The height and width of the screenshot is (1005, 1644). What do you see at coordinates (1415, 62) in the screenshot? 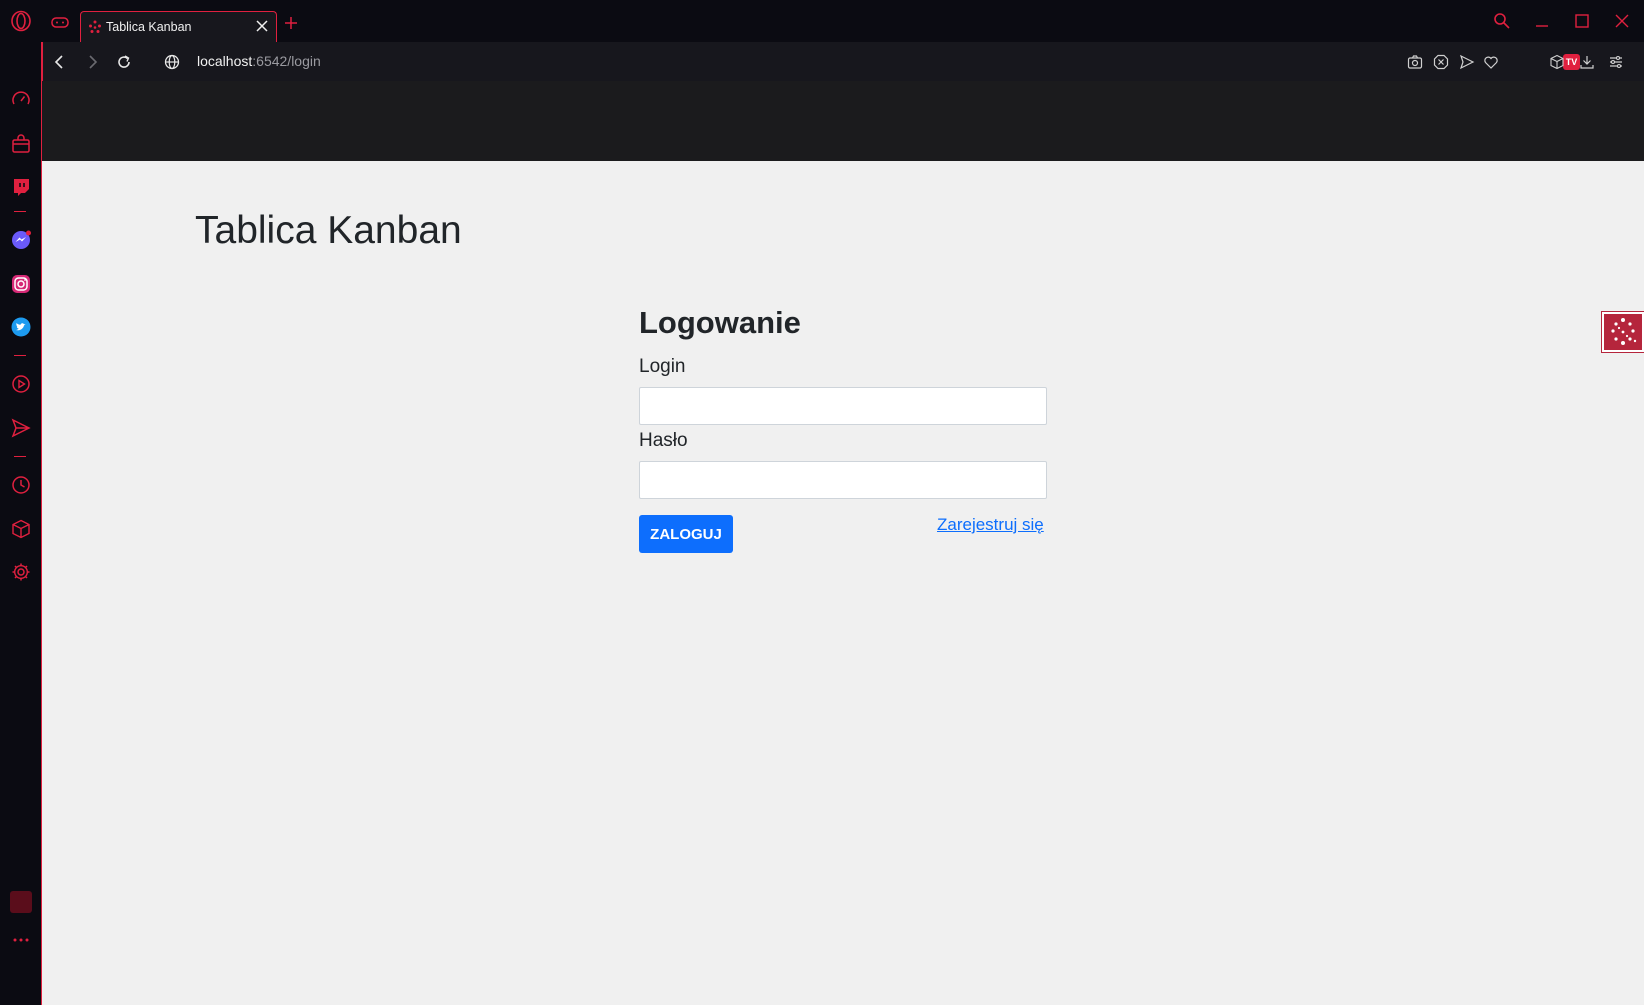
I see `snapshot-camera-icon` at bounding box center [1415, 62].